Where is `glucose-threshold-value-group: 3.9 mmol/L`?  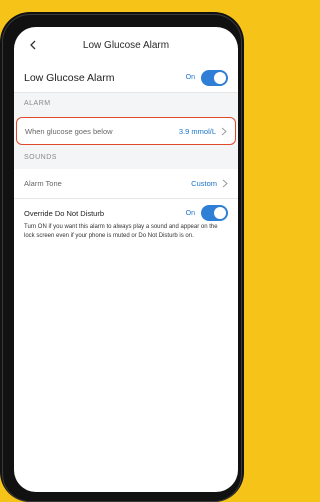
glucose-threshold-value-group: 3.9 mmol/L is located at coordinates (203, 131).